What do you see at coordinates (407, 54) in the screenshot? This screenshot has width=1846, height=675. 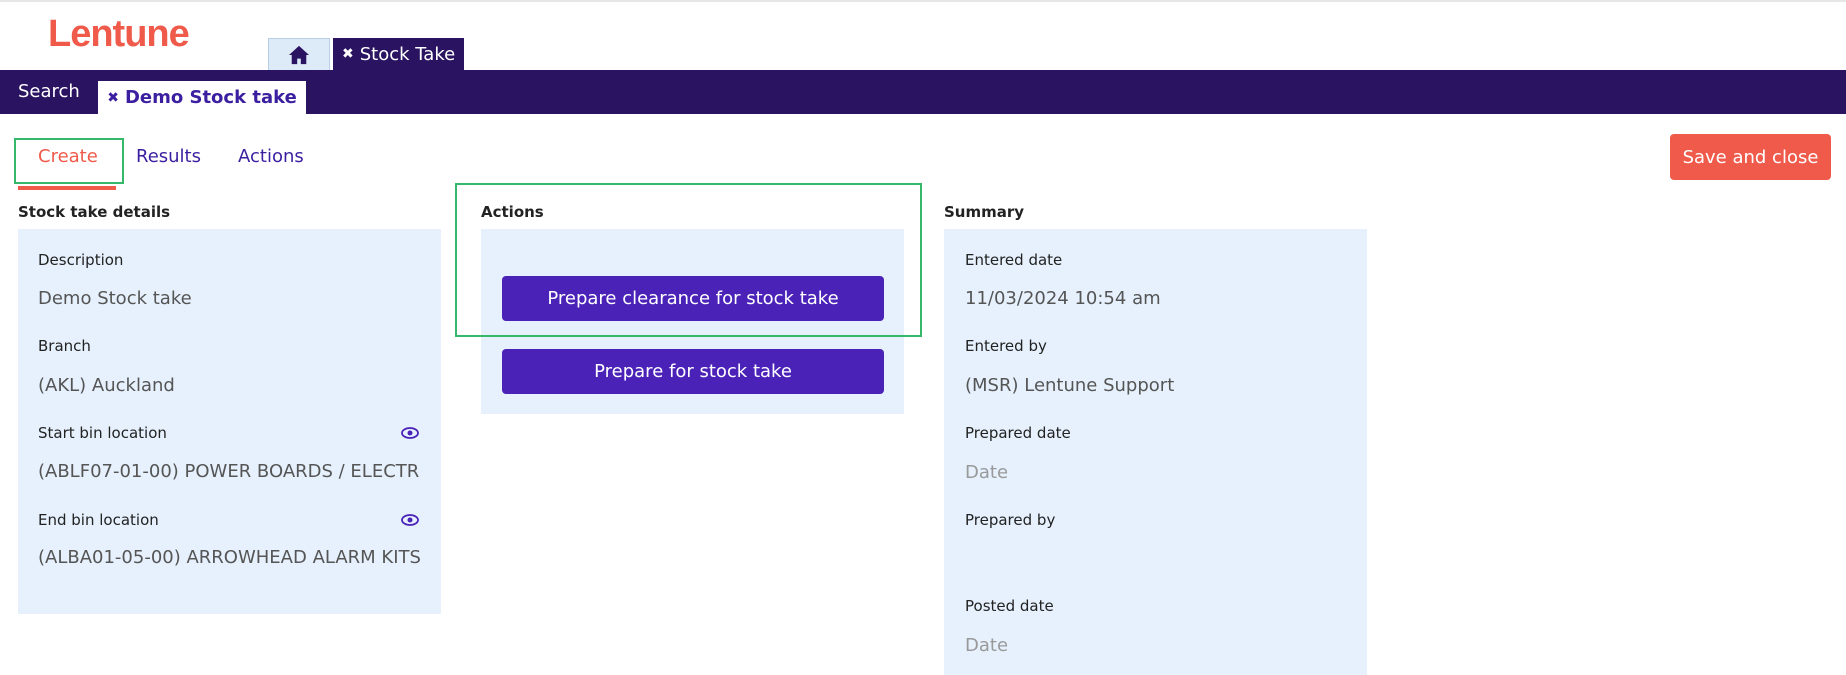 I see `tab-stock-take-label: Stock Take` at bounding box center [407, 54].